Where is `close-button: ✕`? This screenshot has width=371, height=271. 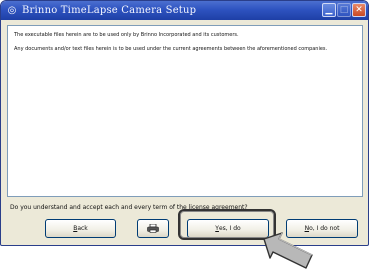
close-button: ✕ is located at coordinates (359, 10).